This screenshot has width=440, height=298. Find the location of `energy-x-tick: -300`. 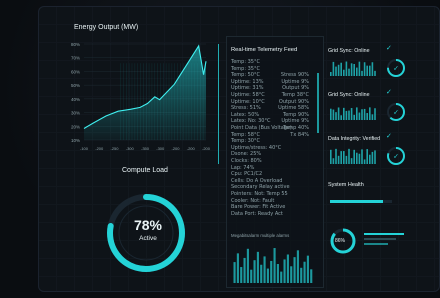

energy-x-tick: -300 is located at coordinates (130, 148).